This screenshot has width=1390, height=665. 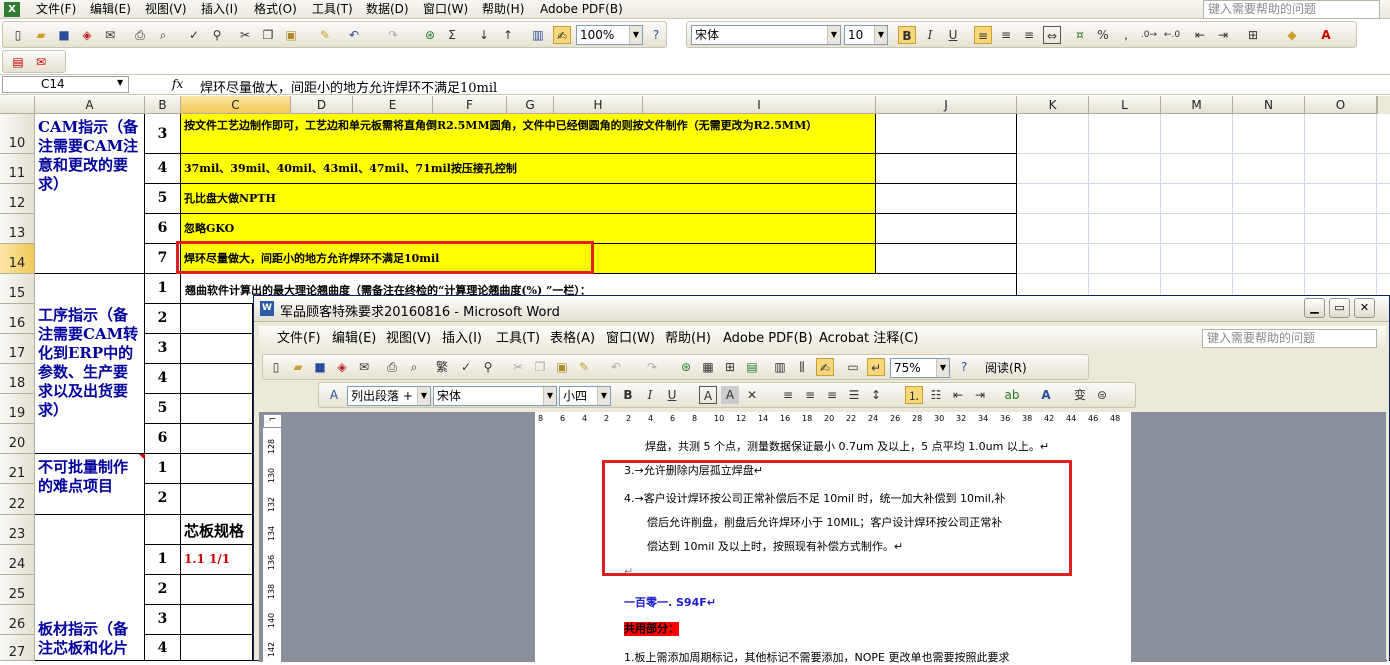 What do you see at coordinates (90, 588) in the screenshot?
I see `category-material-cell: 板材指示（备注芯板和化片` at bounding box center [90, 588].